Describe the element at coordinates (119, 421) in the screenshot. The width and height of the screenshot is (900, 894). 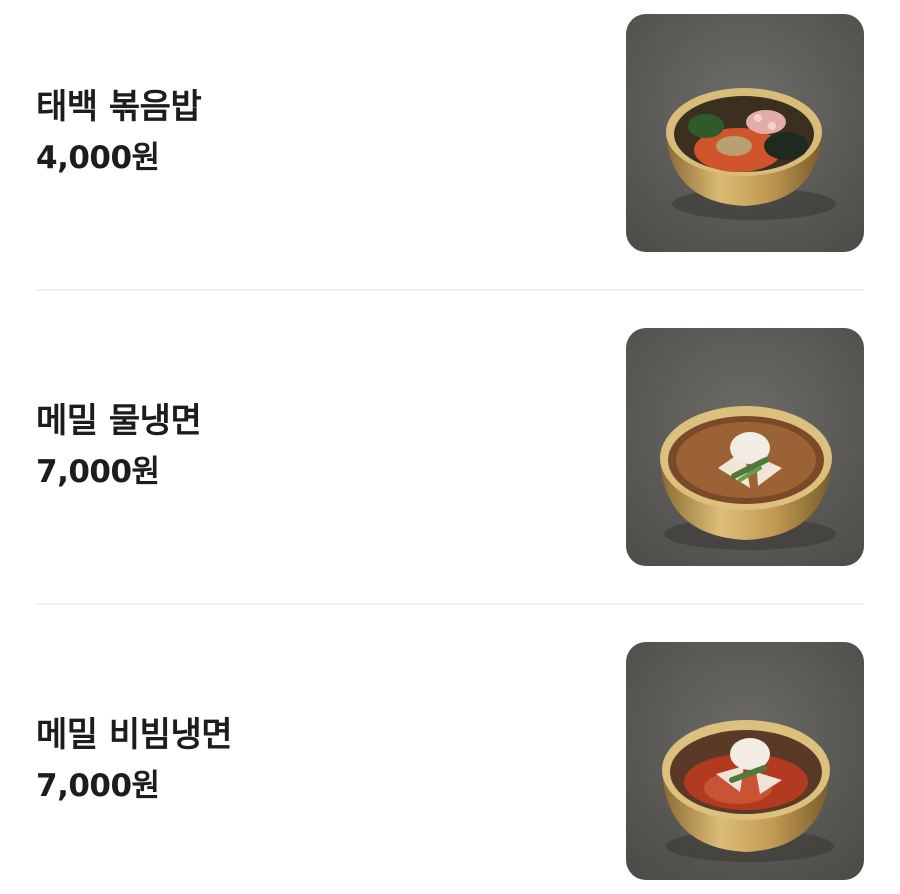
I see `menu-item-name: 메밀 물냉면` at that location.